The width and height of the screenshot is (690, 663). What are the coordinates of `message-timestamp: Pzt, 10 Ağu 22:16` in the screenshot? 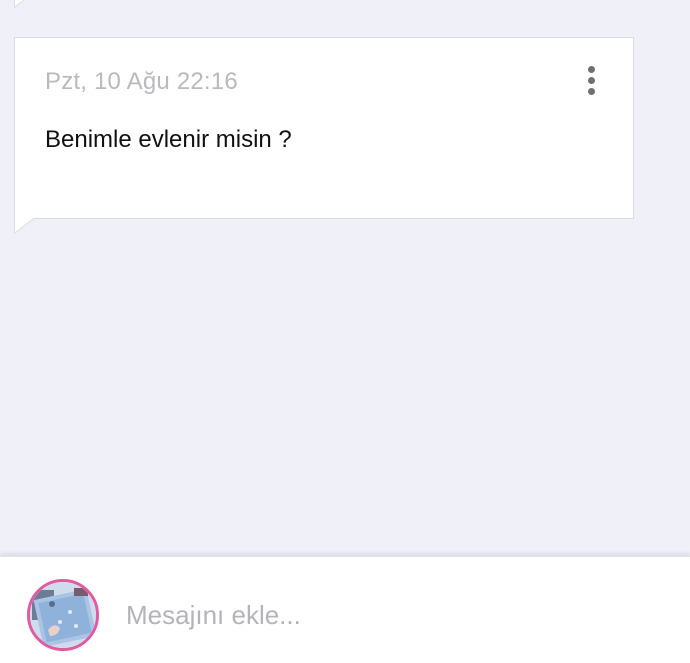 It's located at (141, 81).